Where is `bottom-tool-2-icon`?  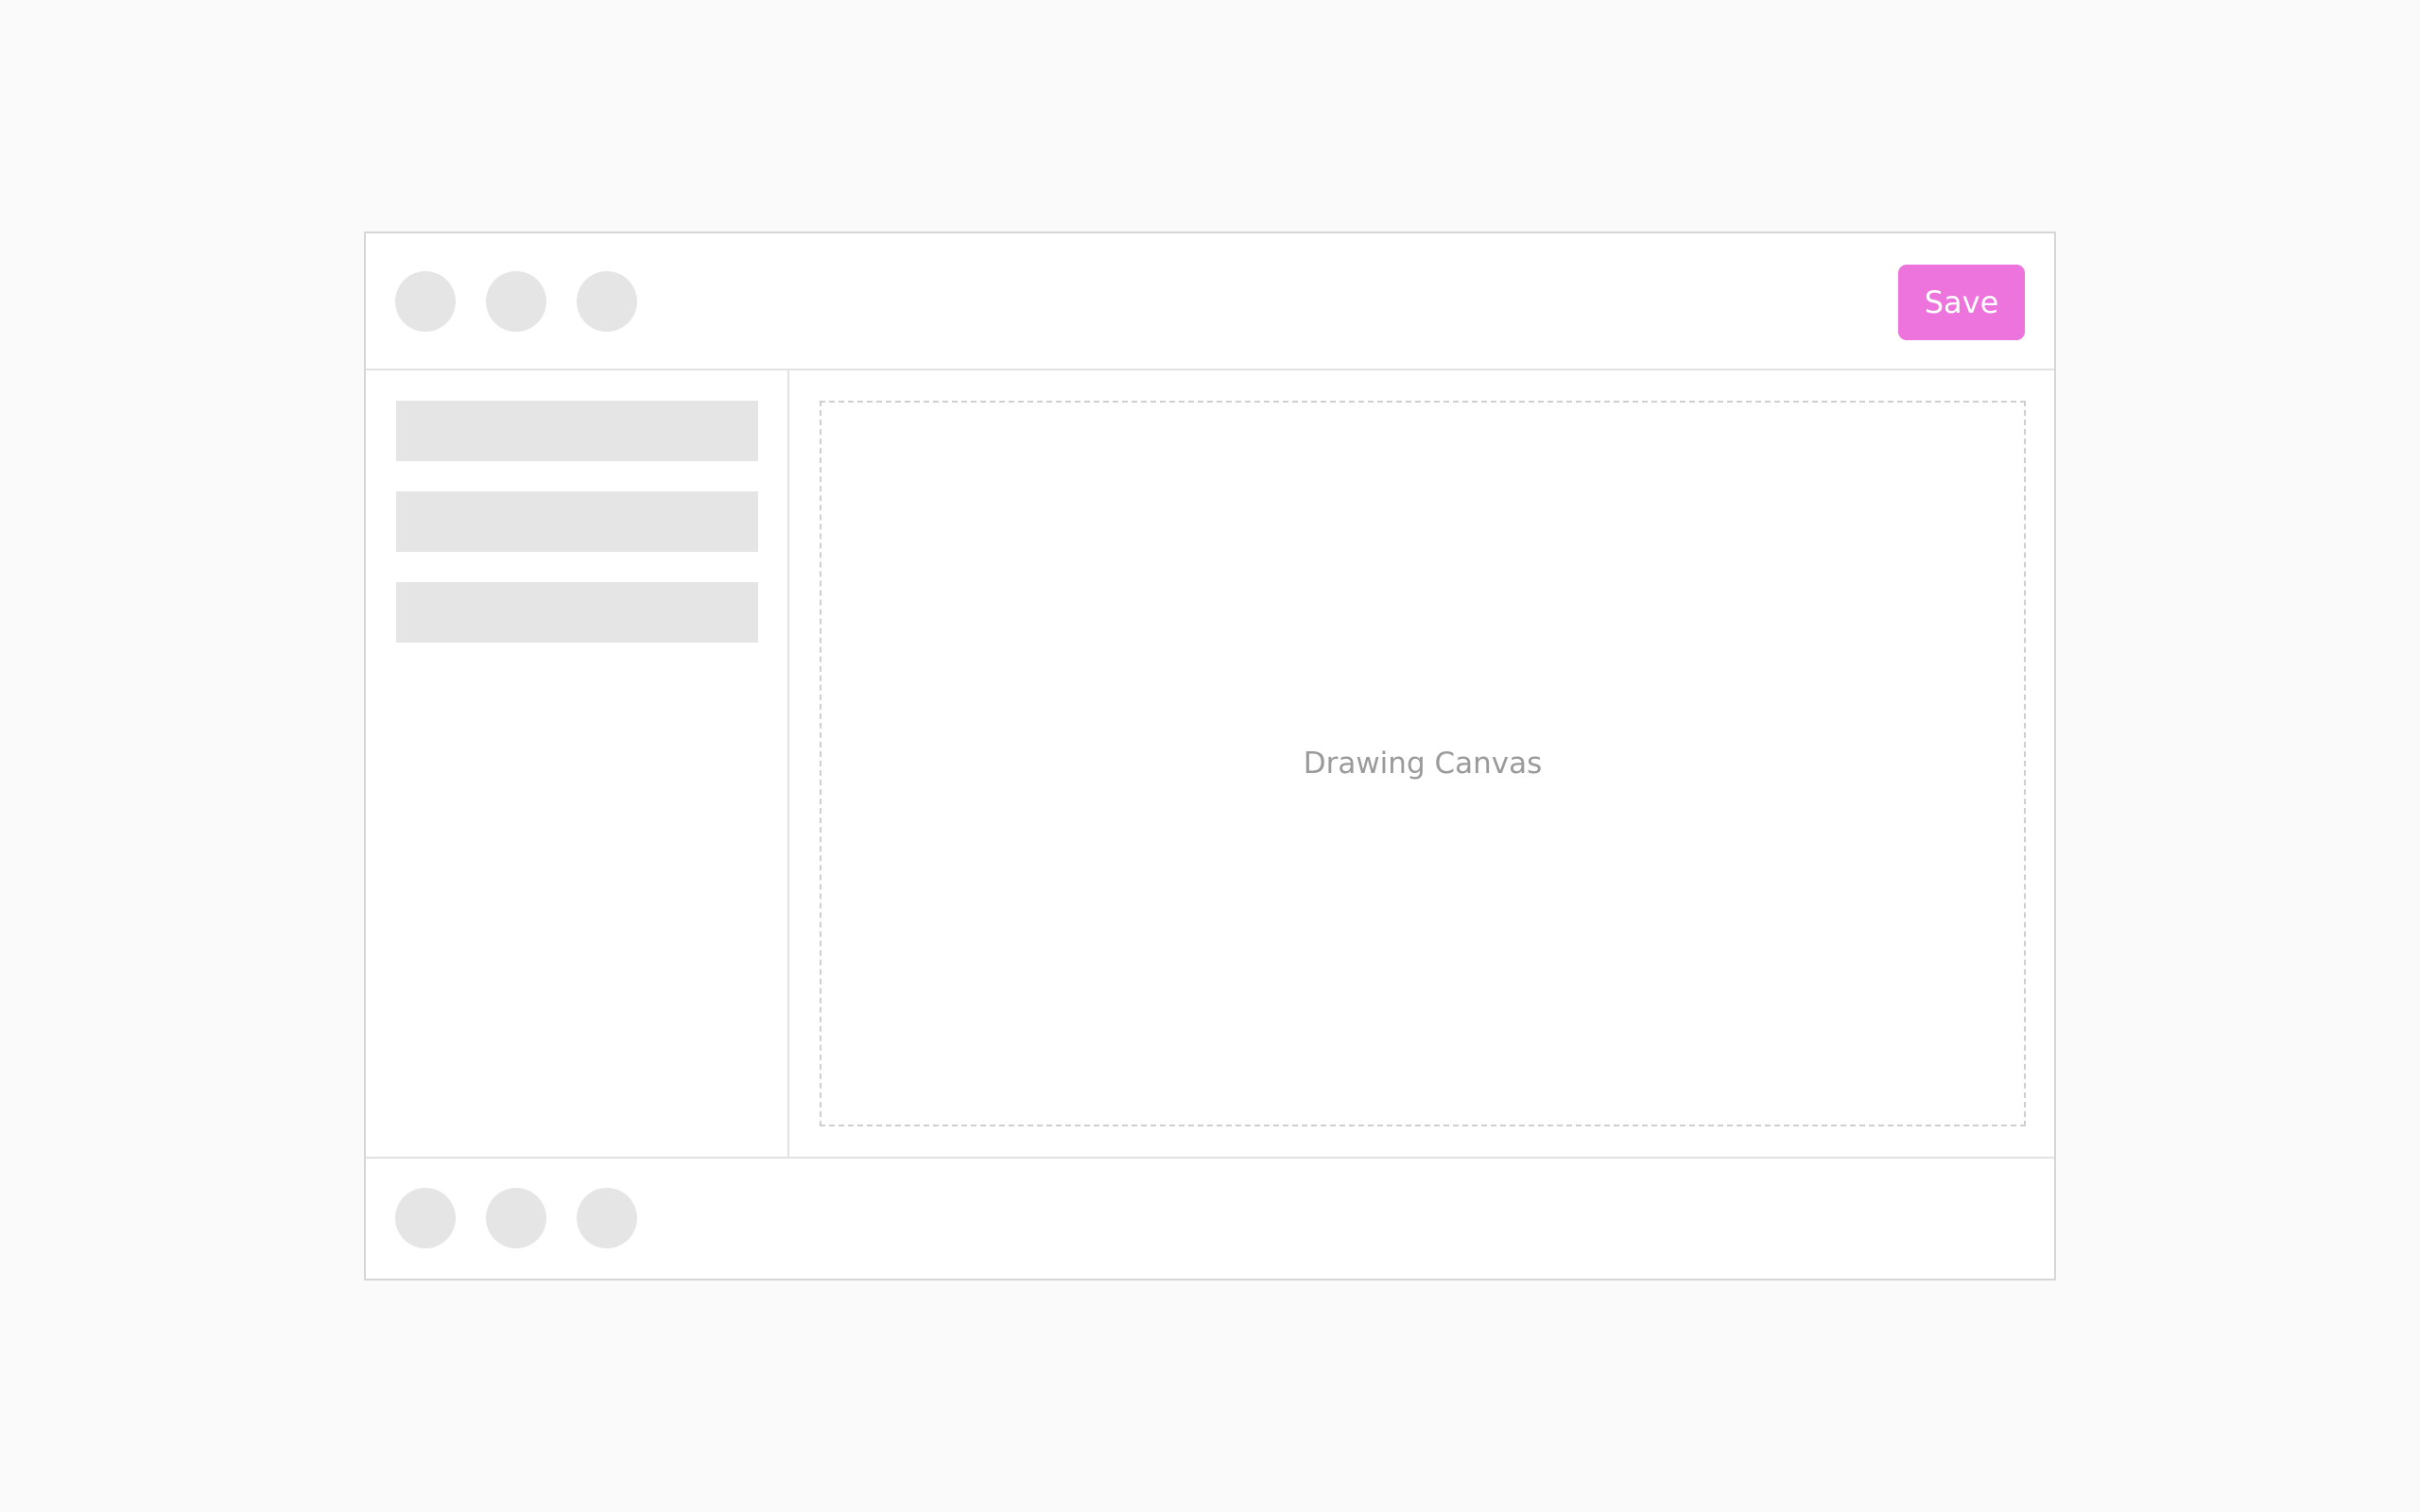 bottom-tool-2-icon is located at coordinates (516, 1218).